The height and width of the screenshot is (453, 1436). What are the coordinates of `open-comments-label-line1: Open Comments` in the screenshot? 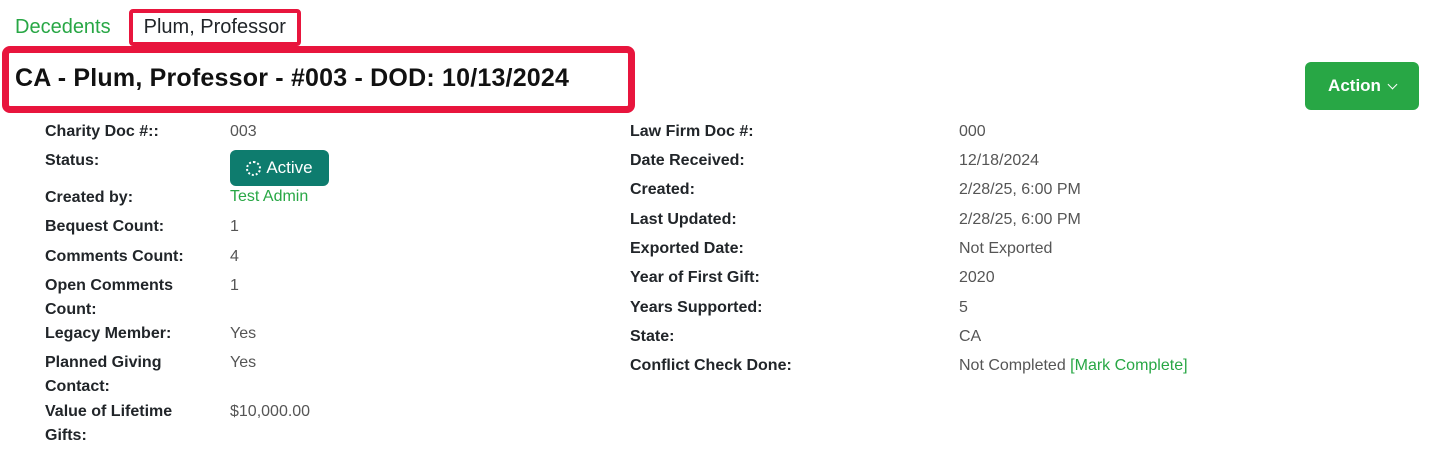 It's located at (109, 285).